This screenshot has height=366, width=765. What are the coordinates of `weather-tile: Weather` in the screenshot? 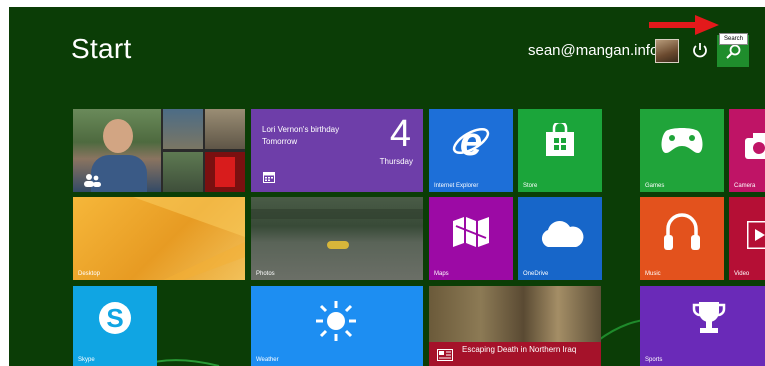 It's located at (337, 326).